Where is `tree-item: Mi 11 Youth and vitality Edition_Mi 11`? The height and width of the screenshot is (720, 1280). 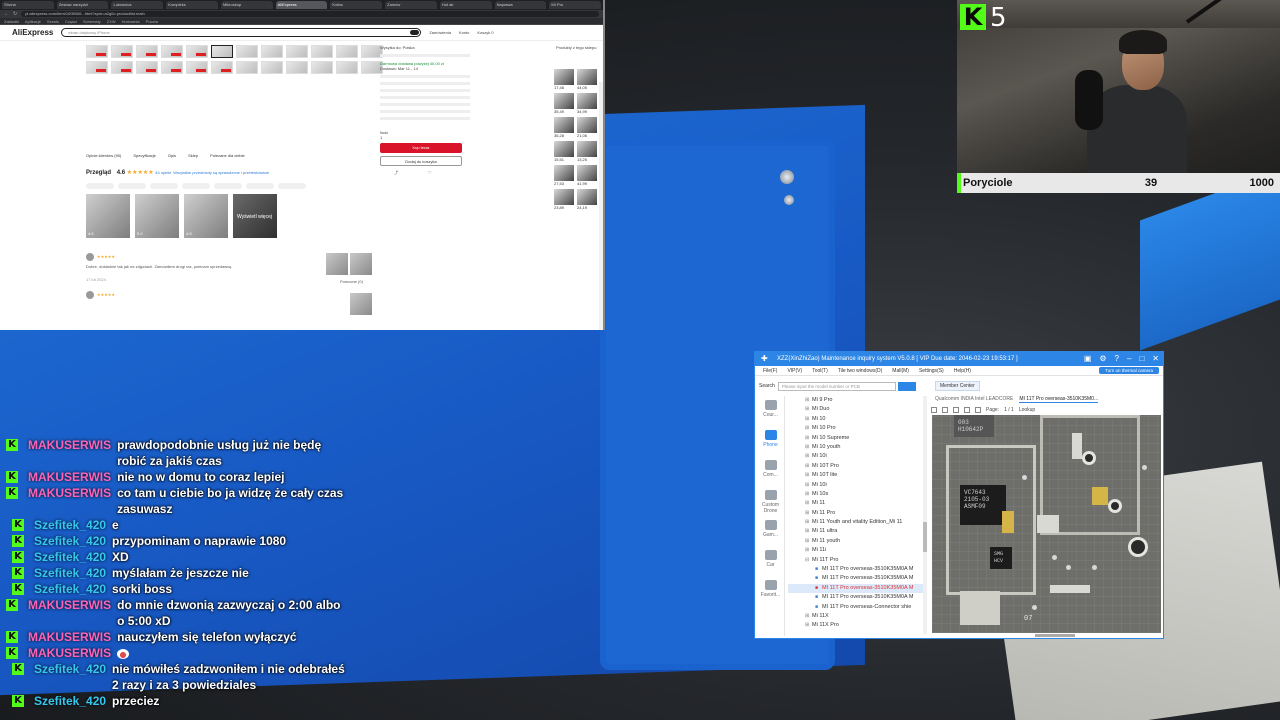 tree-item: Mi 11 Youth and vitality Edition_Mi 11 is located at coordinates (857, 522).